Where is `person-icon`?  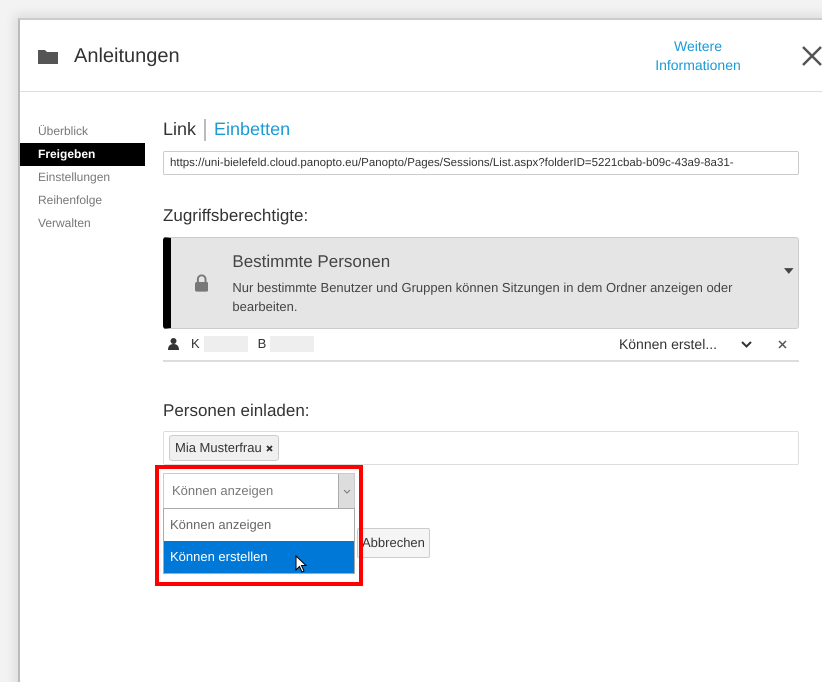
person-icon is located at coordinates (173, 344).